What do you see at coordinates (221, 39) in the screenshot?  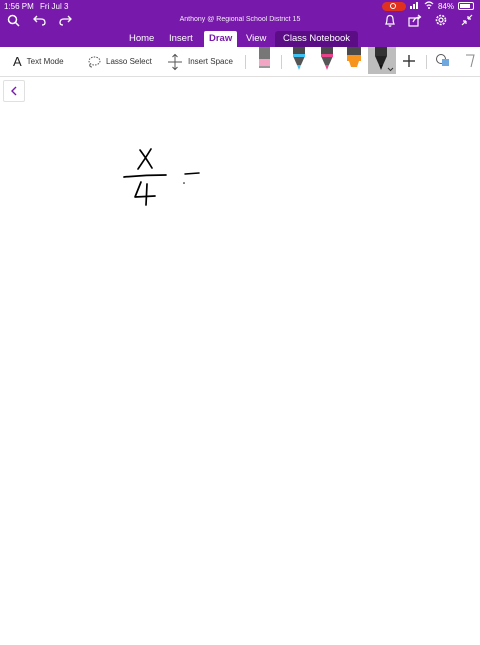 I see `tab-draw: Draw` at bounding box center [221, 39].